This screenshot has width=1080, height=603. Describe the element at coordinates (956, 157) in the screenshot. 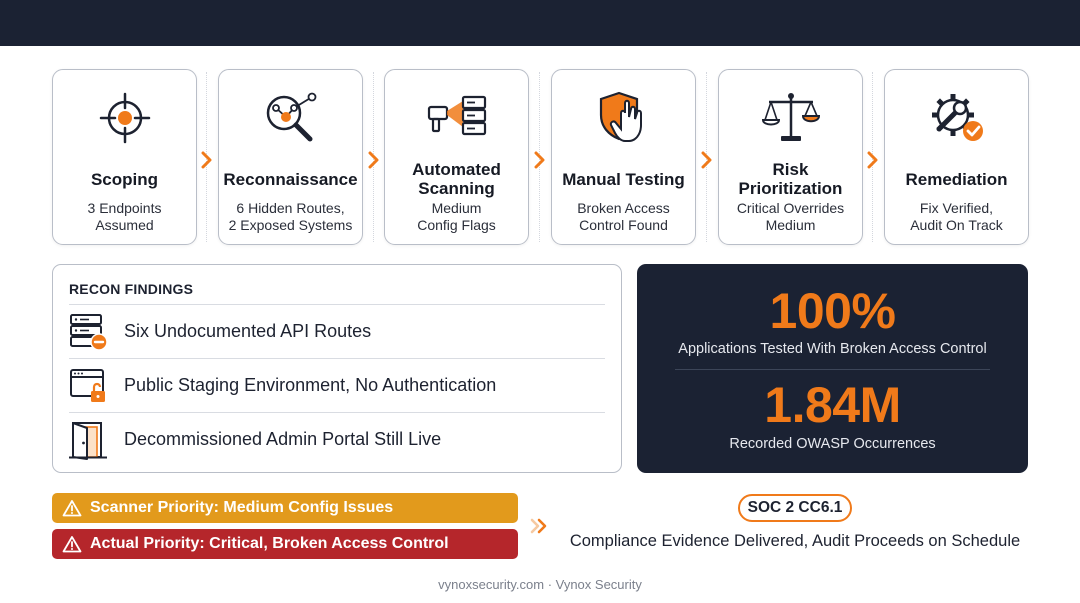

I see `stage-card-remediation: Remediation Fix Verified, Audit On Track` at that location.